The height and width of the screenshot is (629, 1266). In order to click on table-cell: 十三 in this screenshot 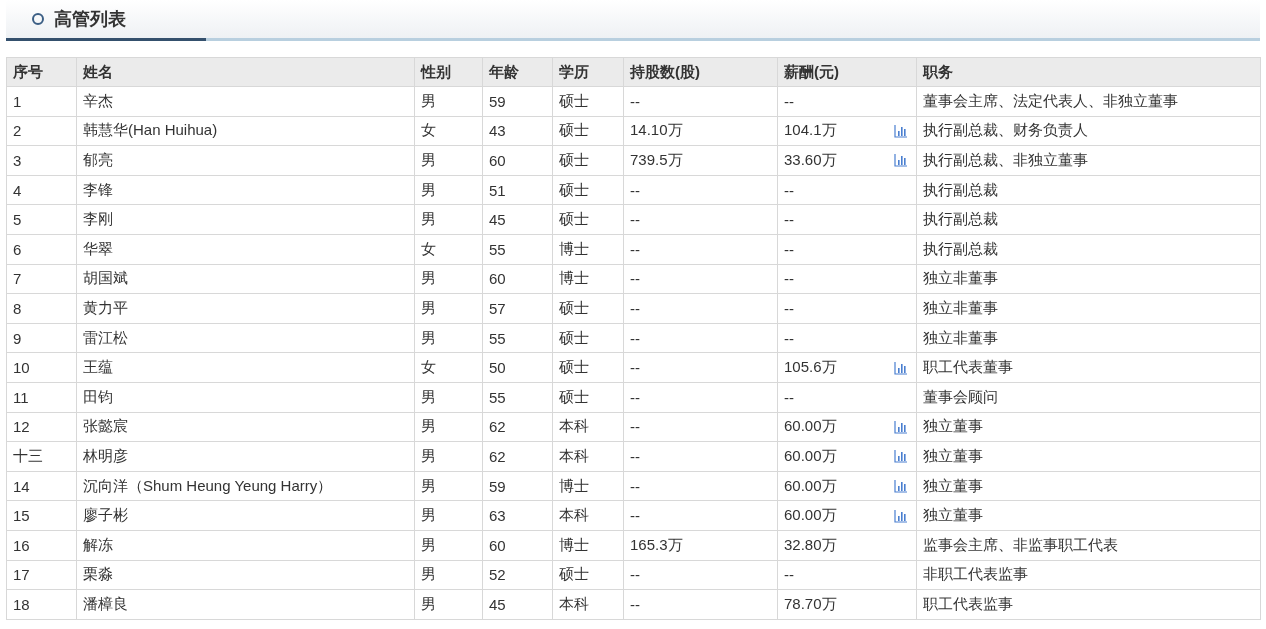, I will do `click(28, 456)`.